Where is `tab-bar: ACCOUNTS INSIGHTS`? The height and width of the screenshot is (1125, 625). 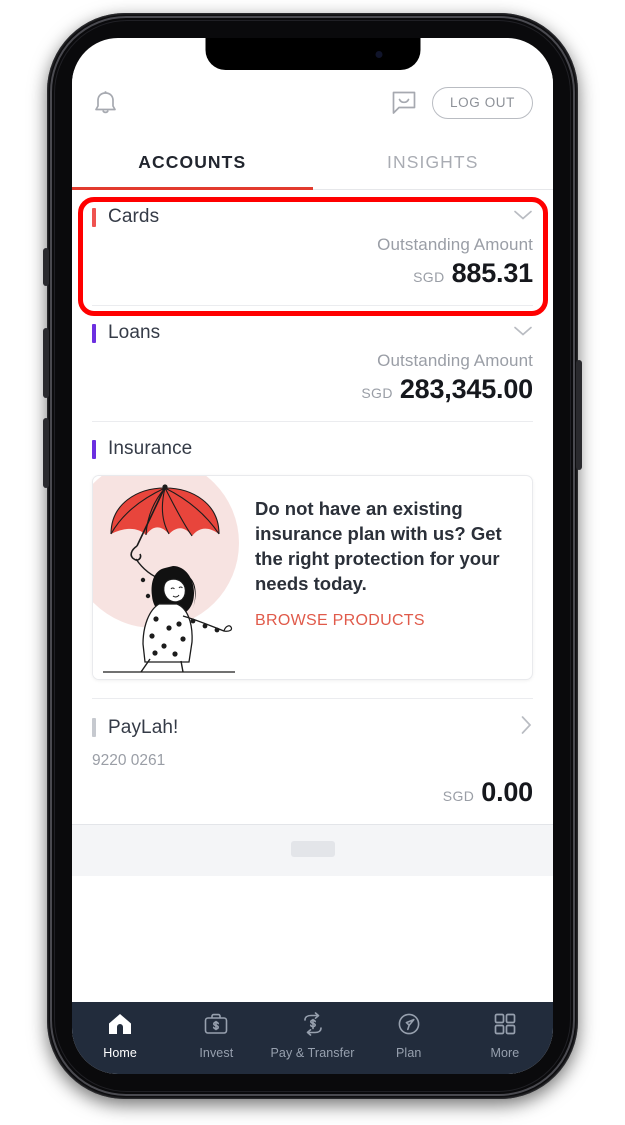 tab-bar: ACCOUNTS INSIGHTS is located at coordinates (313, 163).